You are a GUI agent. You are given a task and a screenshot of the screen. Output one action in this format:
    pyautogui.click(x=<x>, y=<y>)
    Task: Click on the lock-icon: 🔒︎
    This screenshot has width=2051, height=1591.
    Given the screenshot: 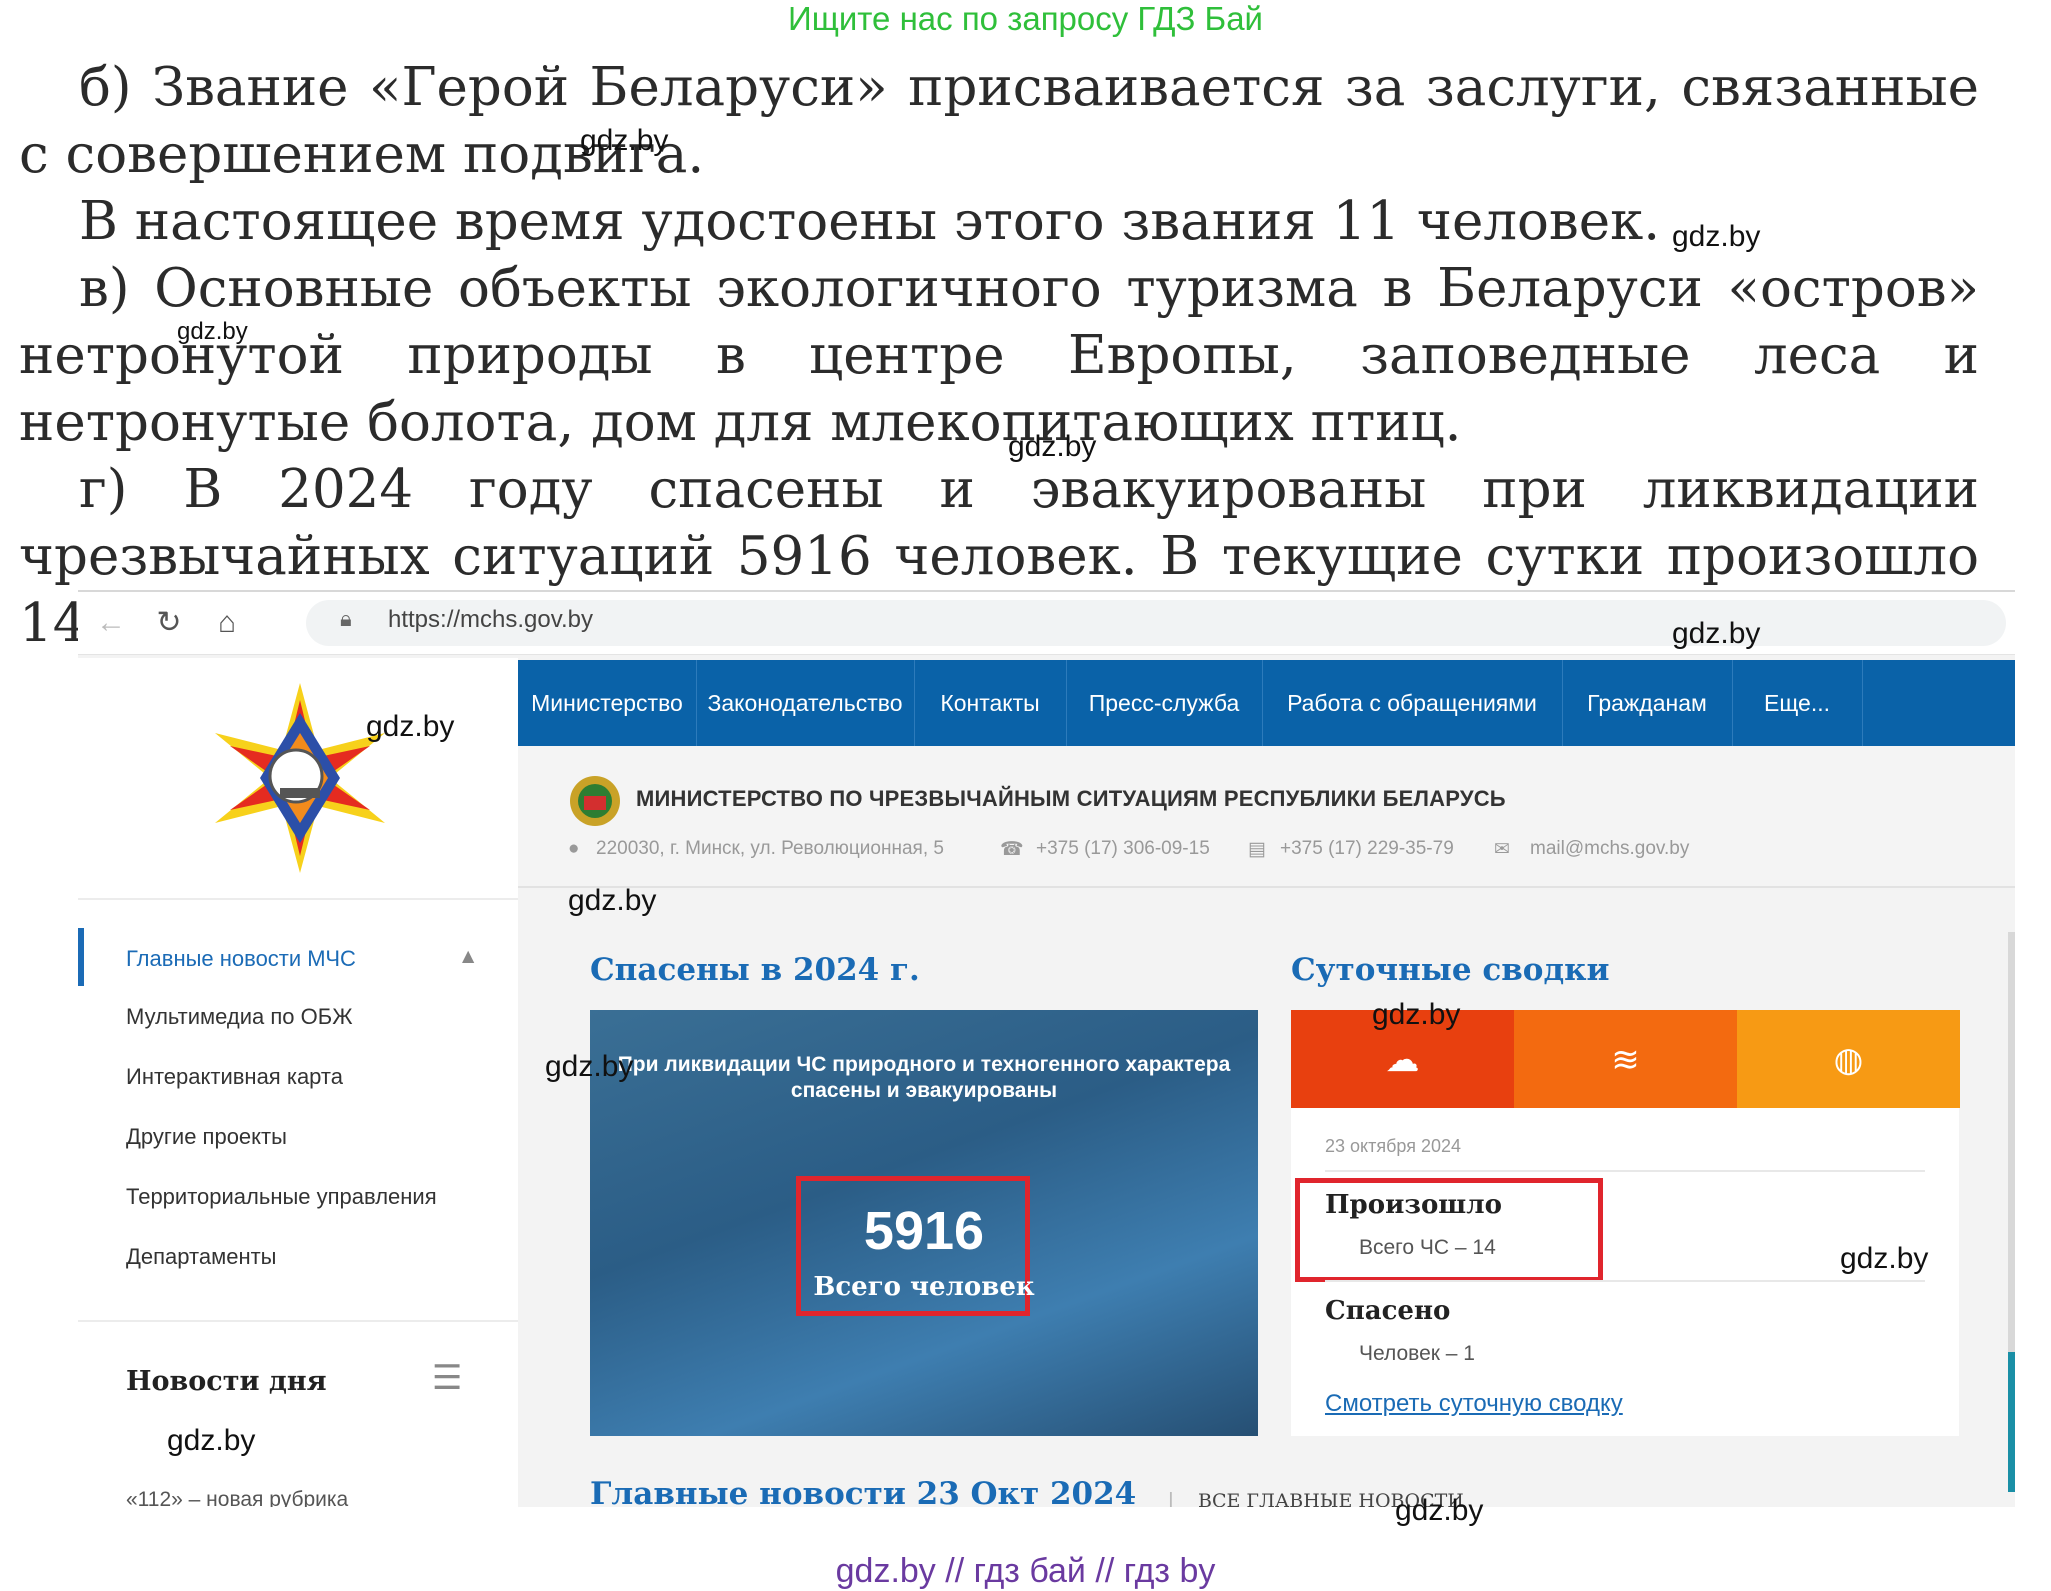 What is the action you would take?
    pyautogui.click(x=346, y=618)
    